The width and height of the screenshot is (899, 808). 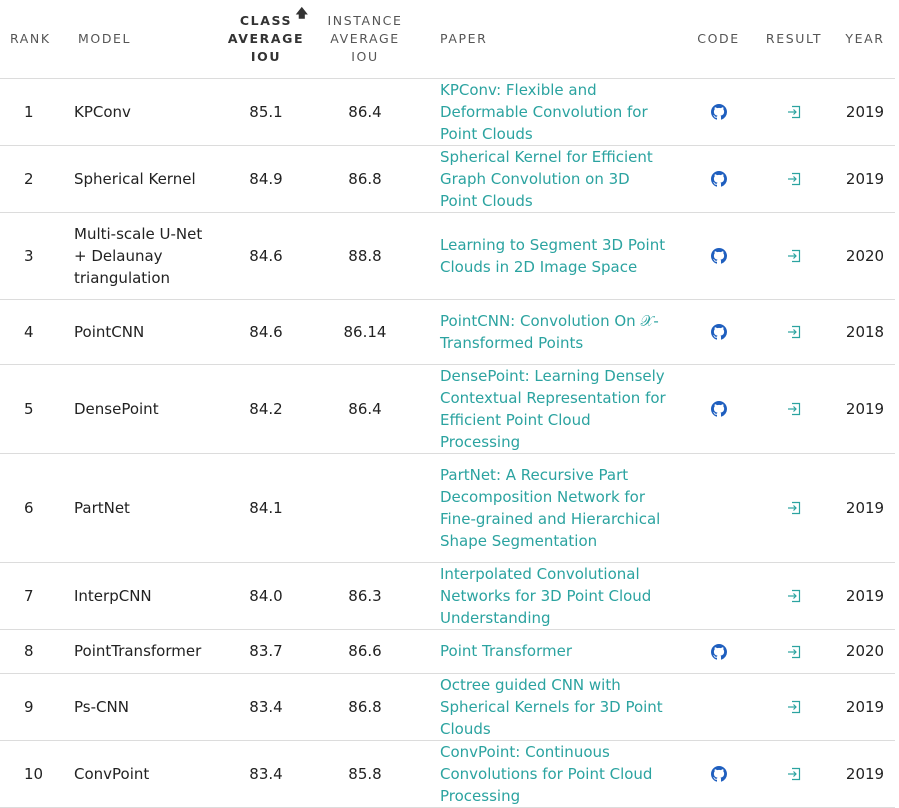 What do you see at coordinates (718, 39) in the screenshot?
I see `header-code: CODE` at bounding box center [718, 39].